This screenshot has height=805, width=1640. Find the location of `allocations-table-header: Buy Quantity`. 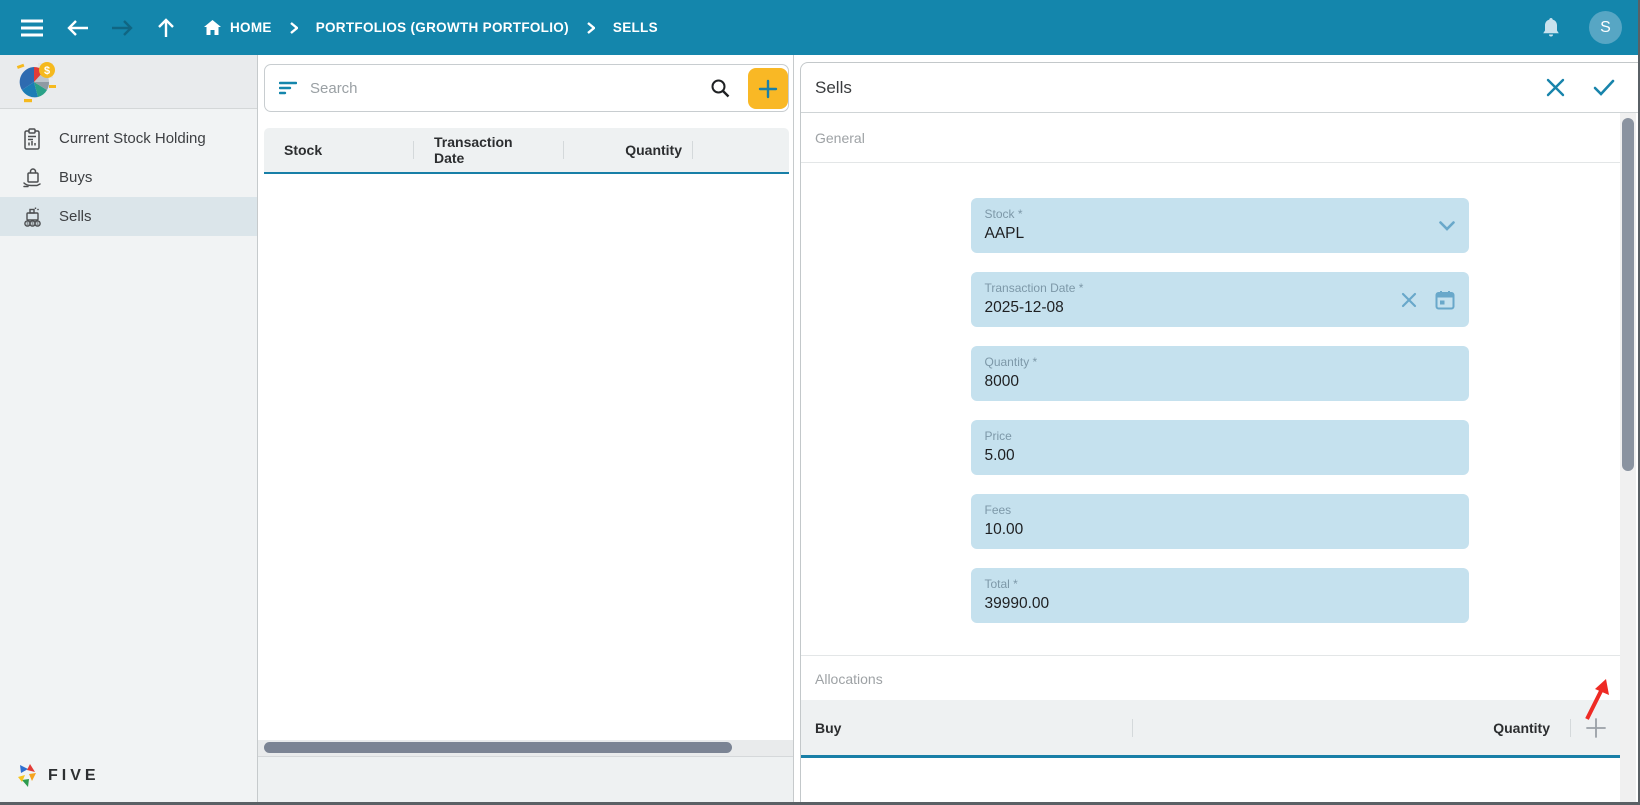

allocations-table-header: Buy Quantity is located at coordinates (1210, 727).